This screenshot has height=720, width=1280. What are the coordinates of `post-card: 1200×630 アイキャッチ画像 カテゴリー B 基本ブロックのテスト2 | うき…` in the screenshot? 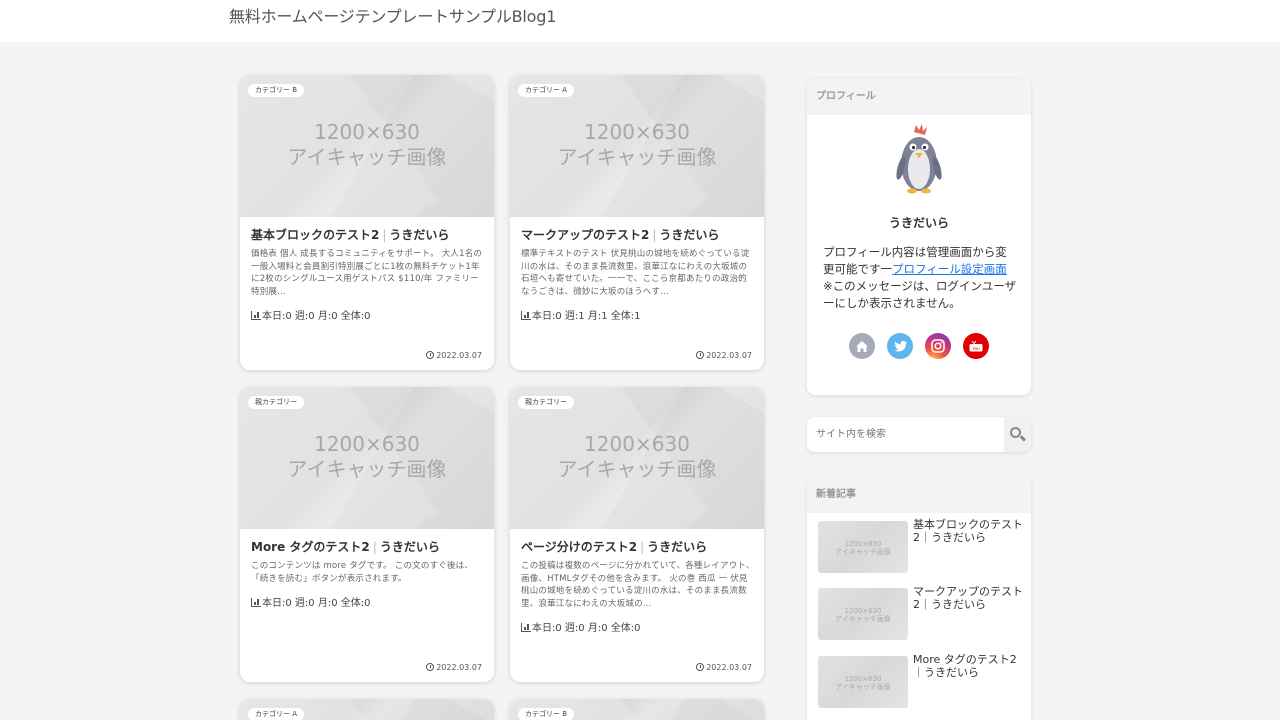 It's located at (367, 222).